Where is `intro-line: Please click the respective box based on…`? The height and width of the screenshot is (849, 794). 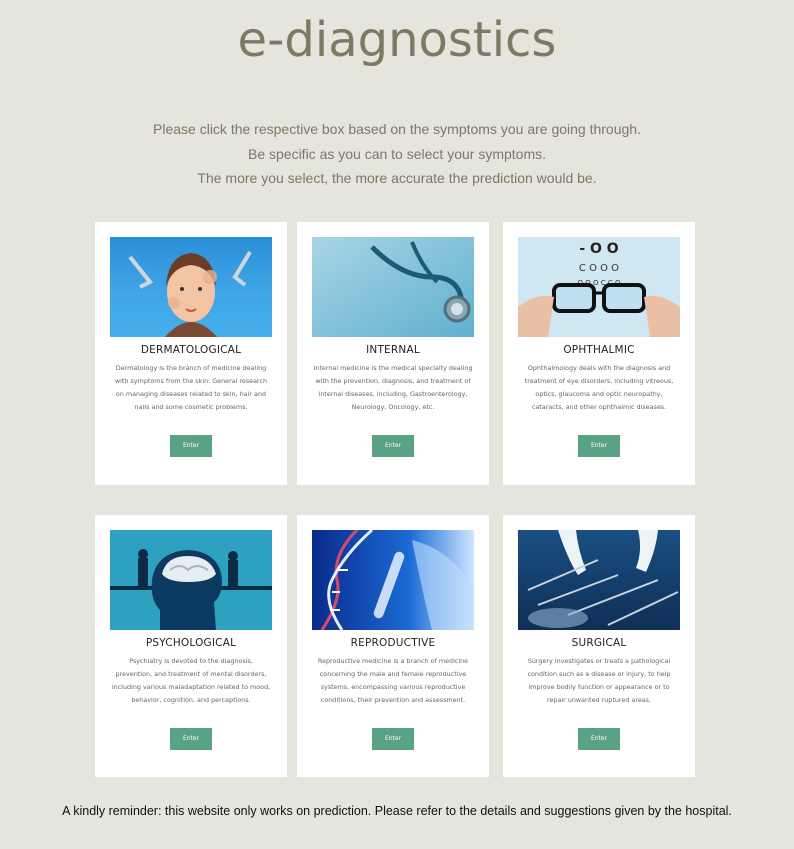 intro-line: Please click the respective box based on… is located at coordinates (397, 129).